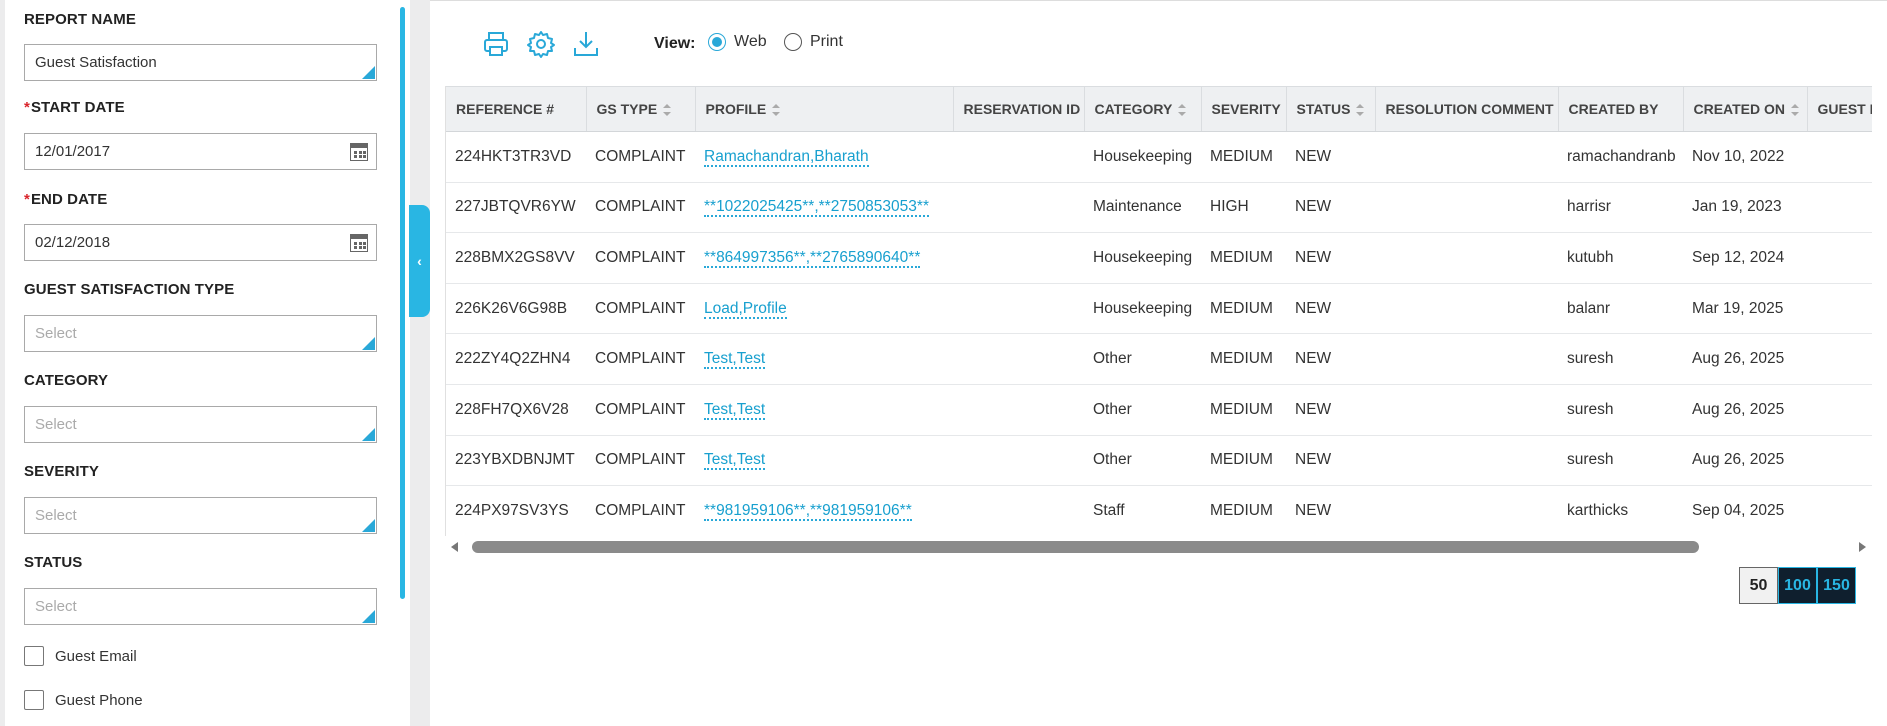 This screenshot has width=1887, height=726. I want to click on col-header-text: GS TYPE, so click(627, 109).